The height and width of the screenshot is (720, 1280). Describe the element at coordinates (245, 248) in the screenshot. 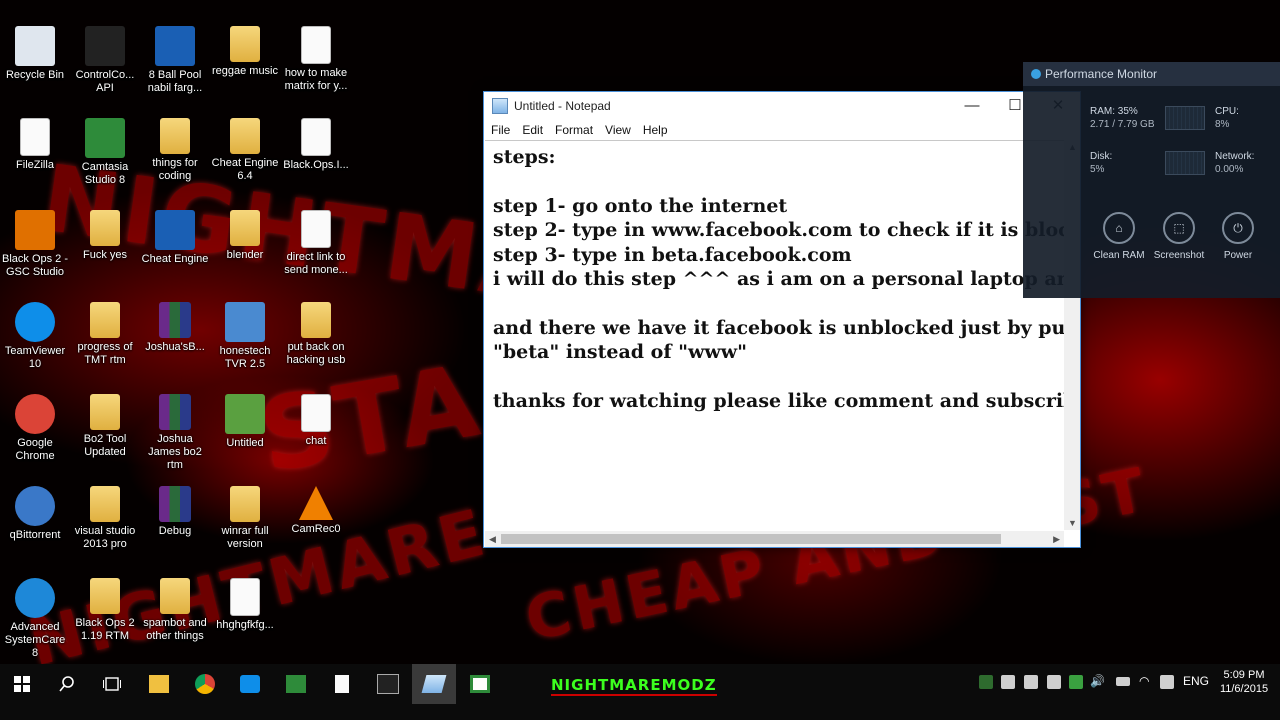

I see `desktop-icon: blender` at that location.